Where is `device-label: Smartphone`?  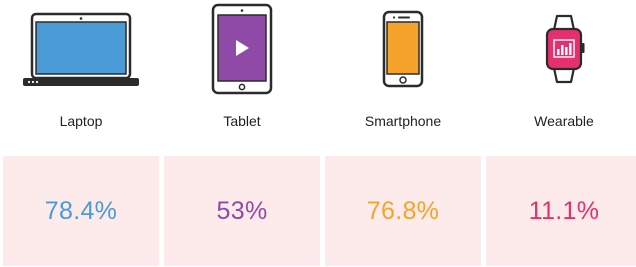
device-label: Smartphone is located at coordinates (403, 121).